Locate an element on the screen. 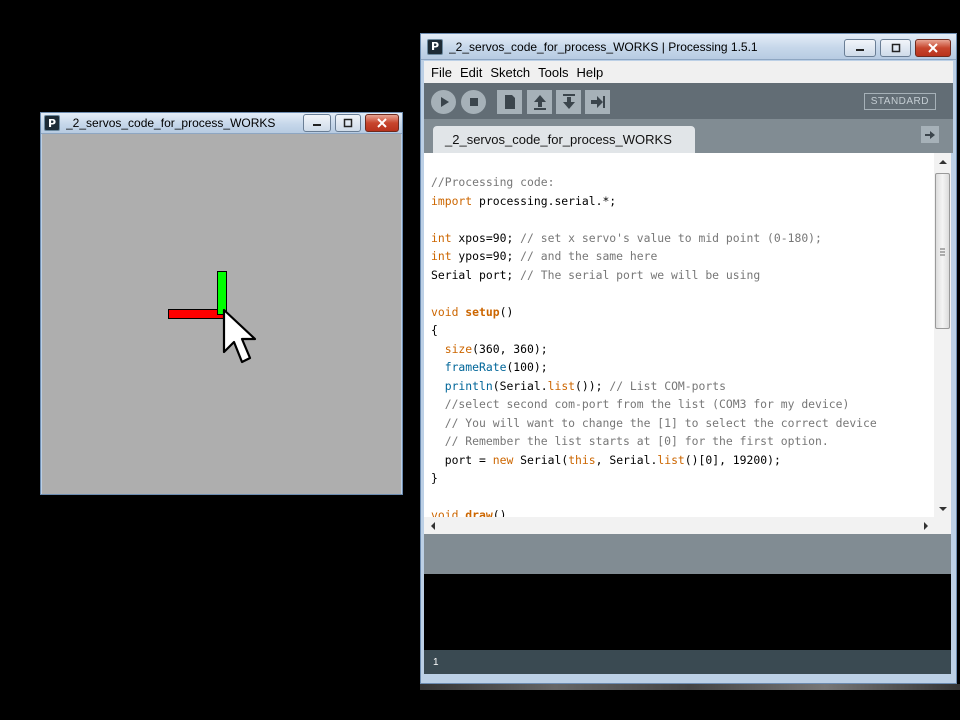  save-button is located at coordinates (568, 102).